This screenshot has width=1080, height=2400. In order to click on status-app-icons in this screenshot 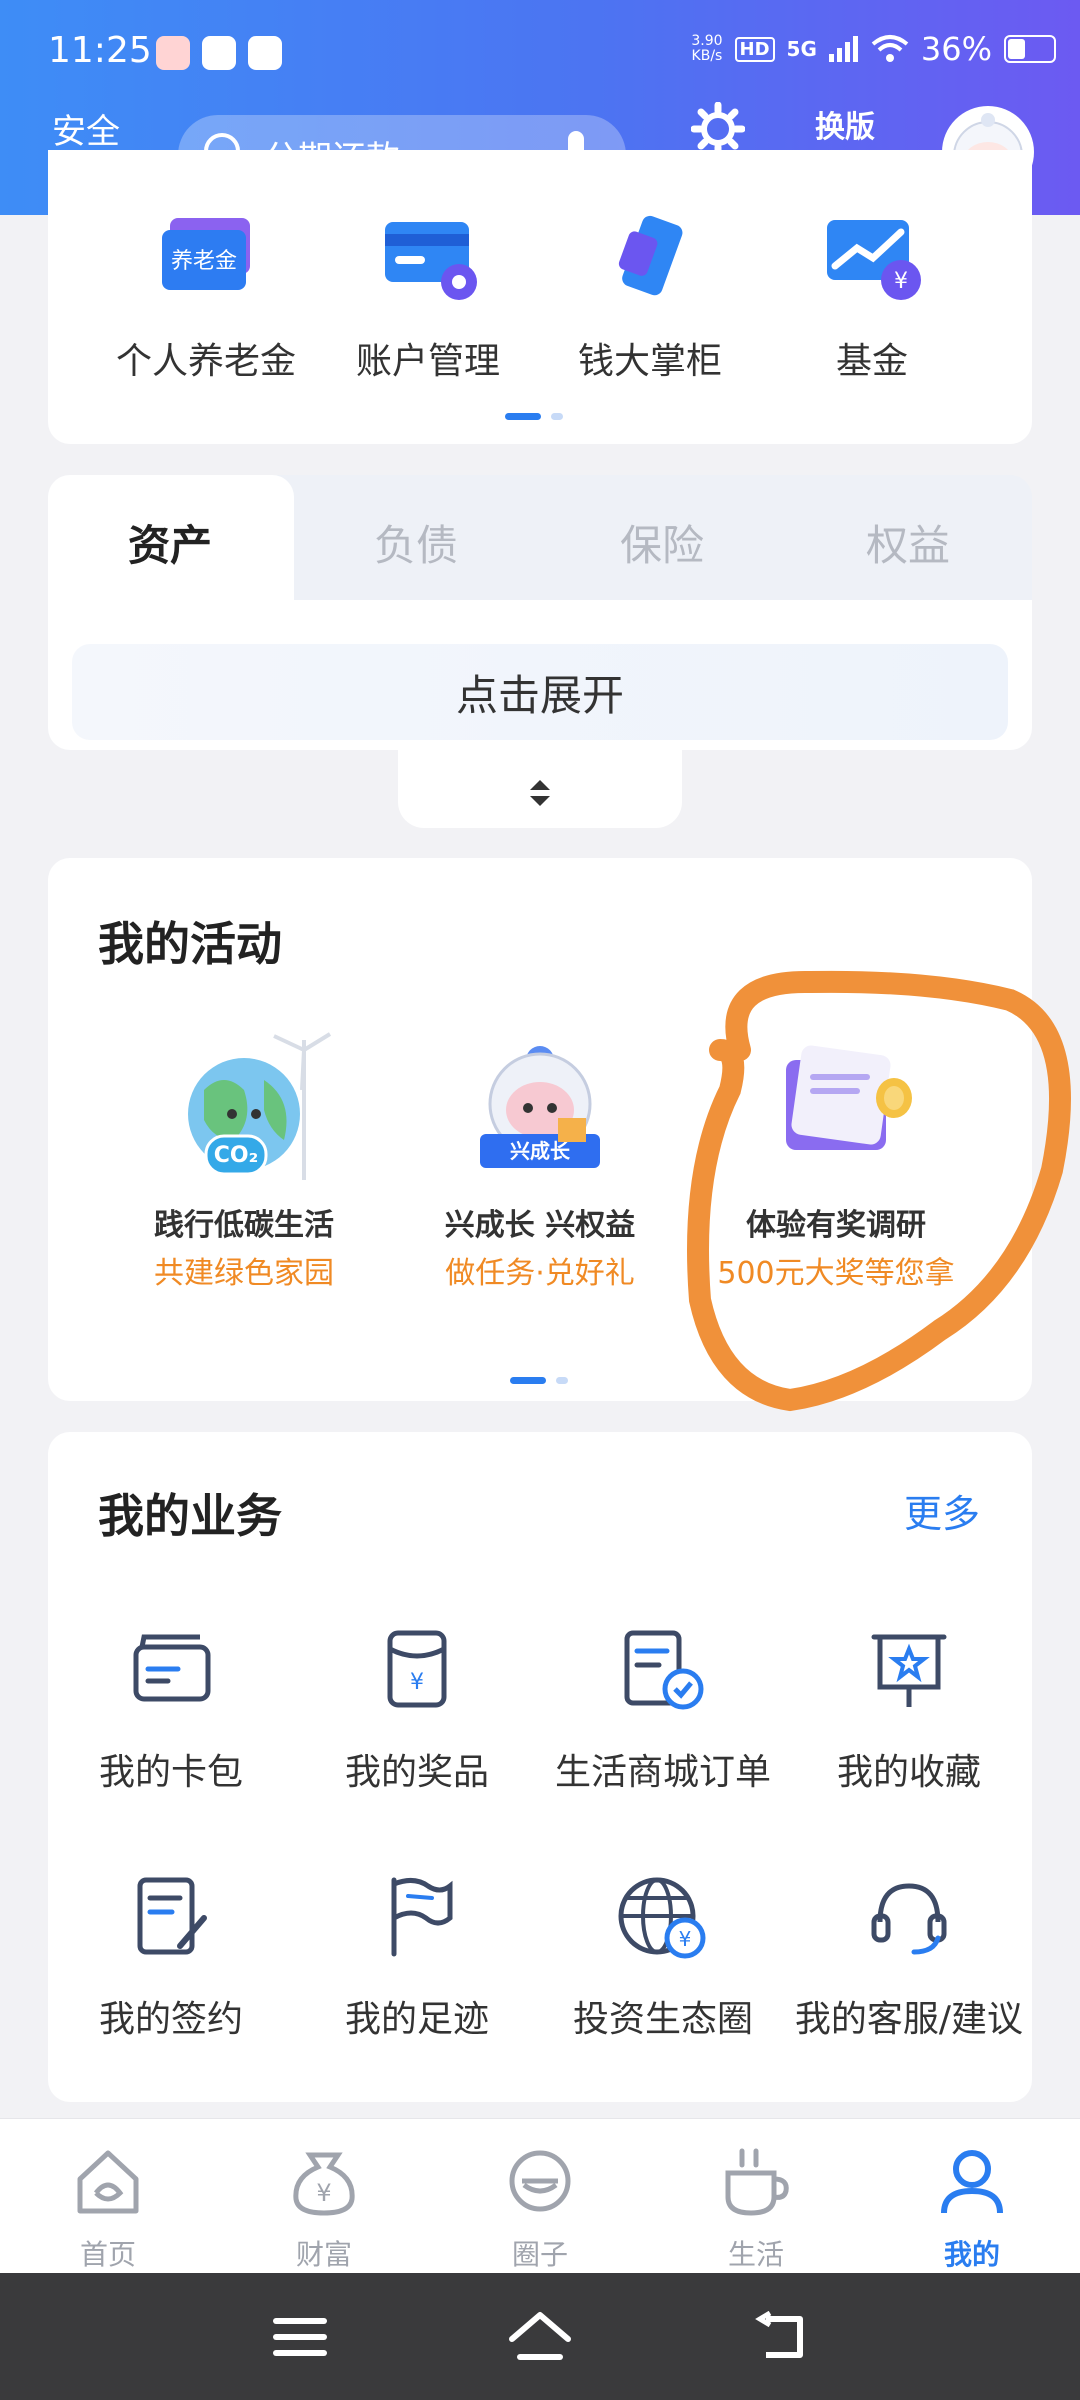, I will do `click(219, 53)`.